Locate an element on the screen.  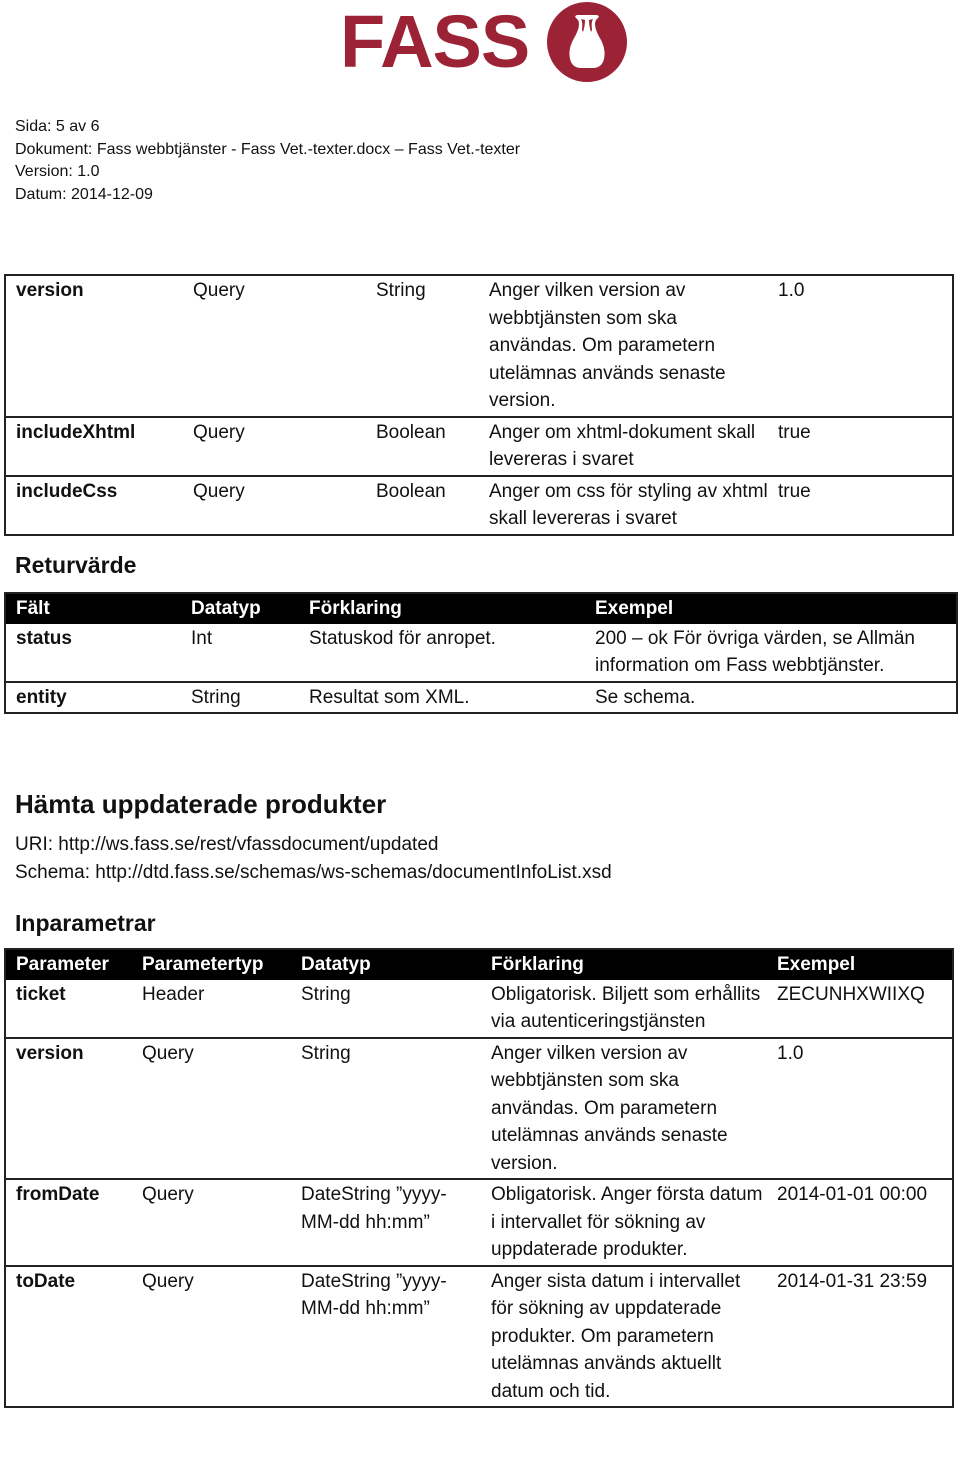
amphora-icon is located at coordinates (587, 42).